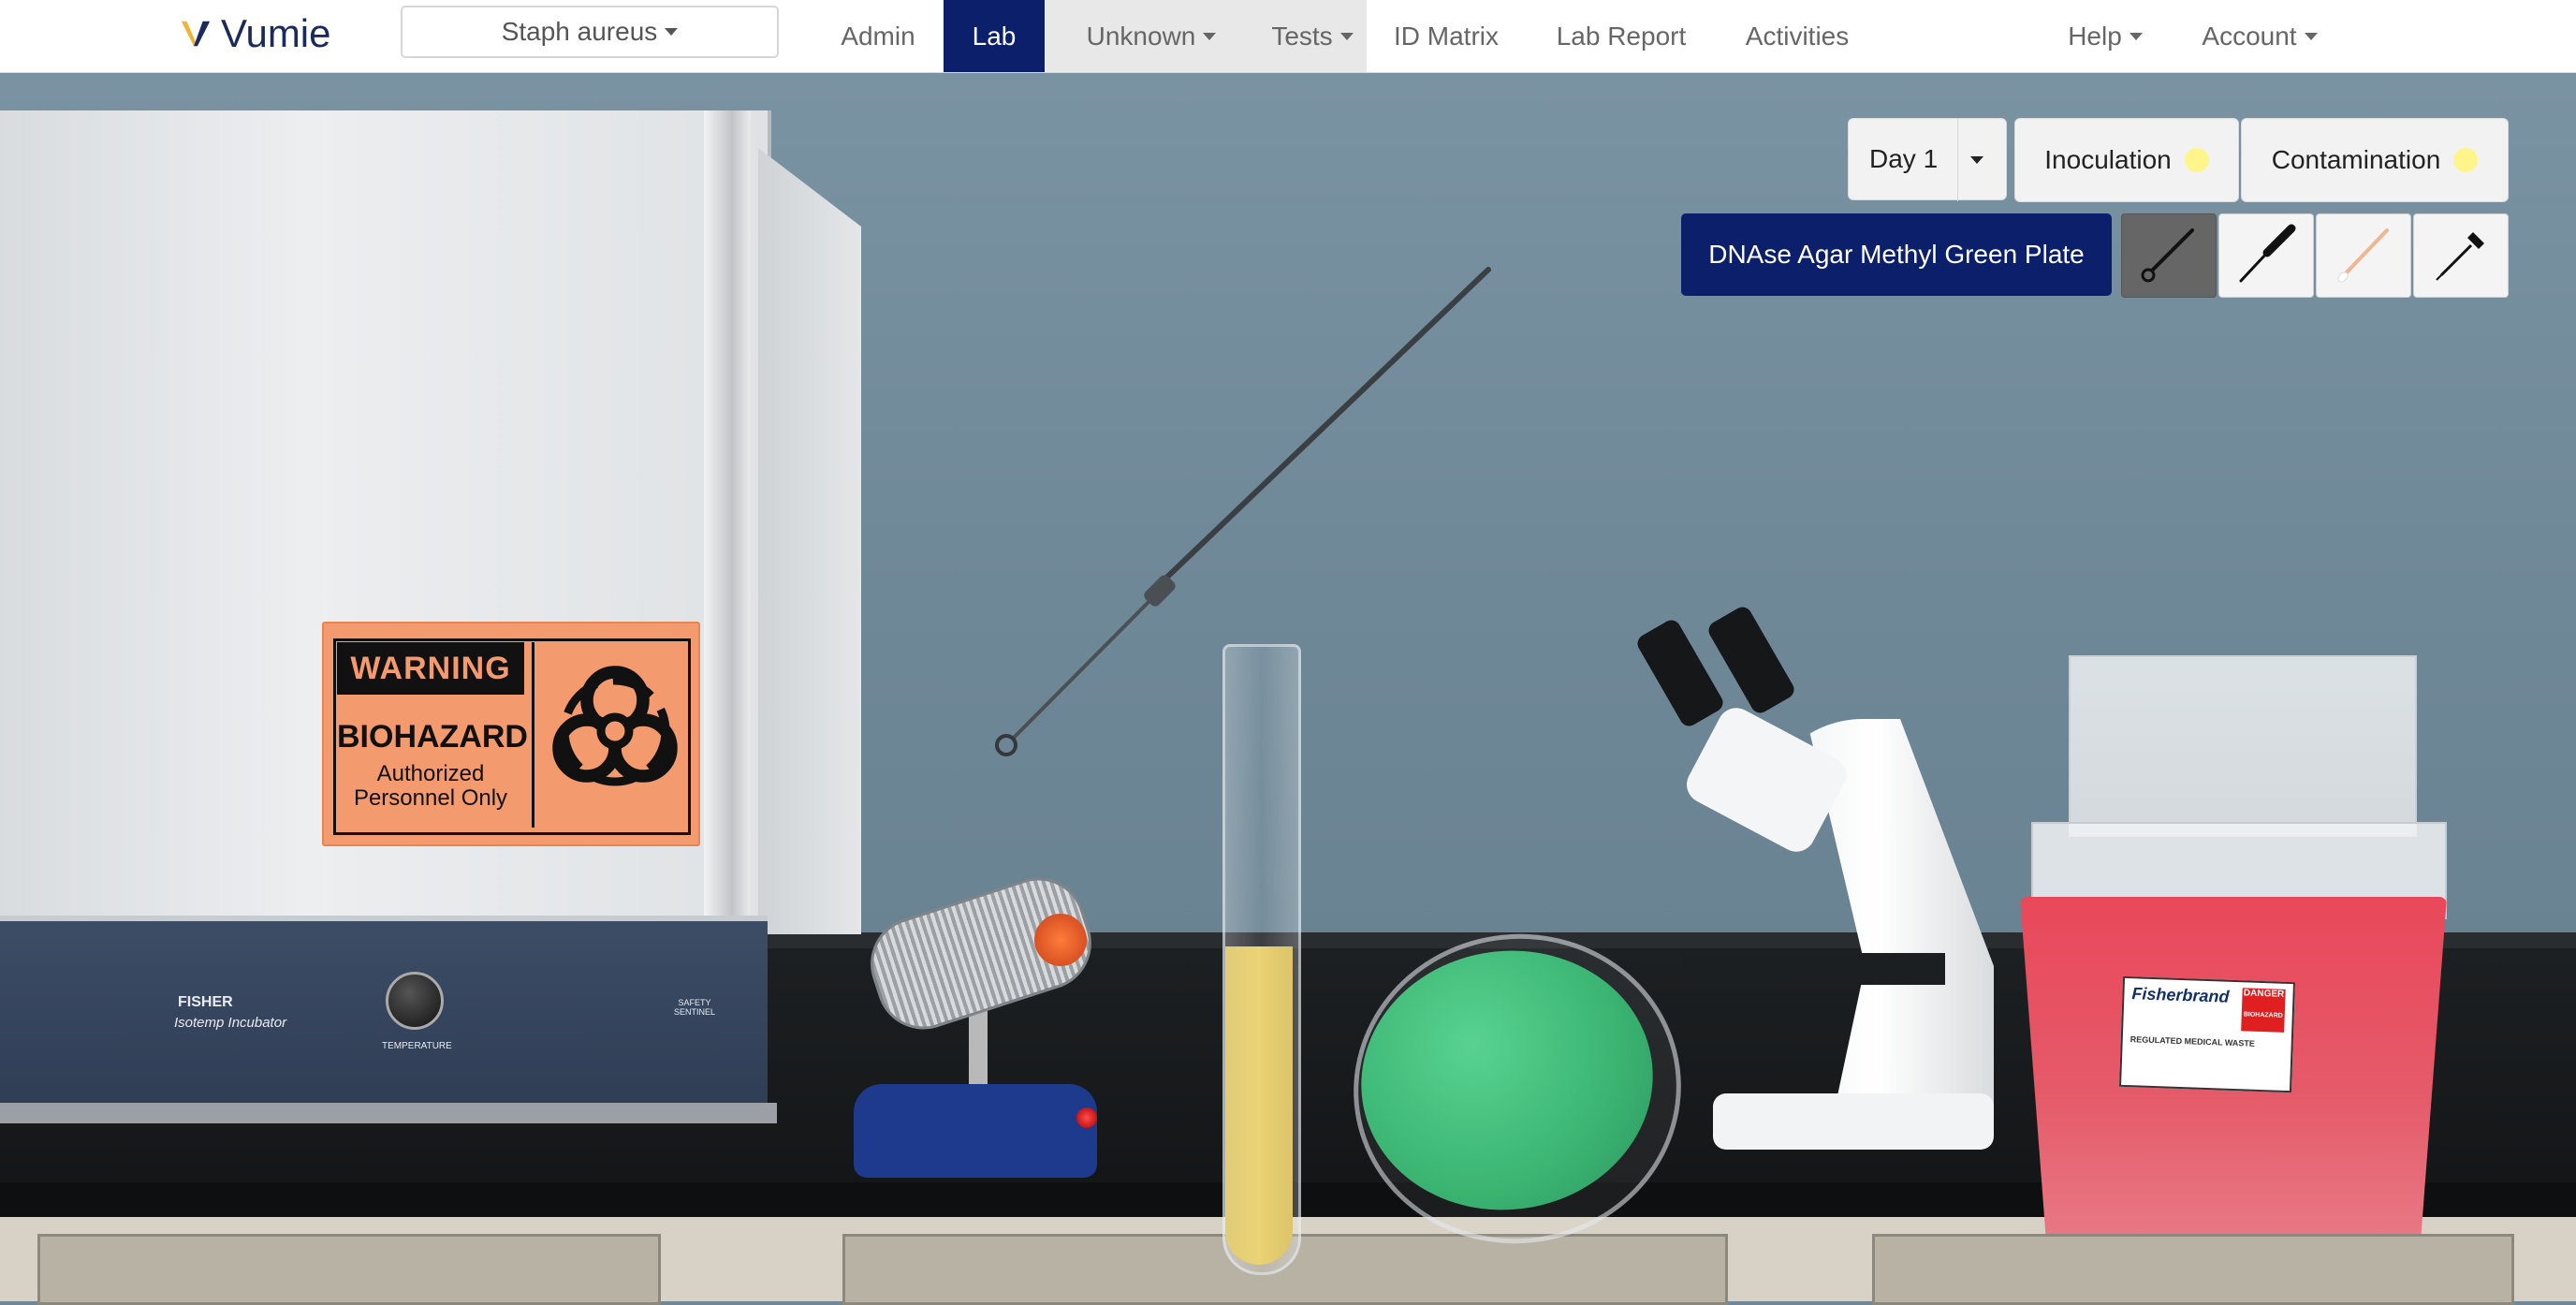 The height and width of the screenshot is (1305, 2576). I want to click on day-select: Day 1, so click(1927, 160).